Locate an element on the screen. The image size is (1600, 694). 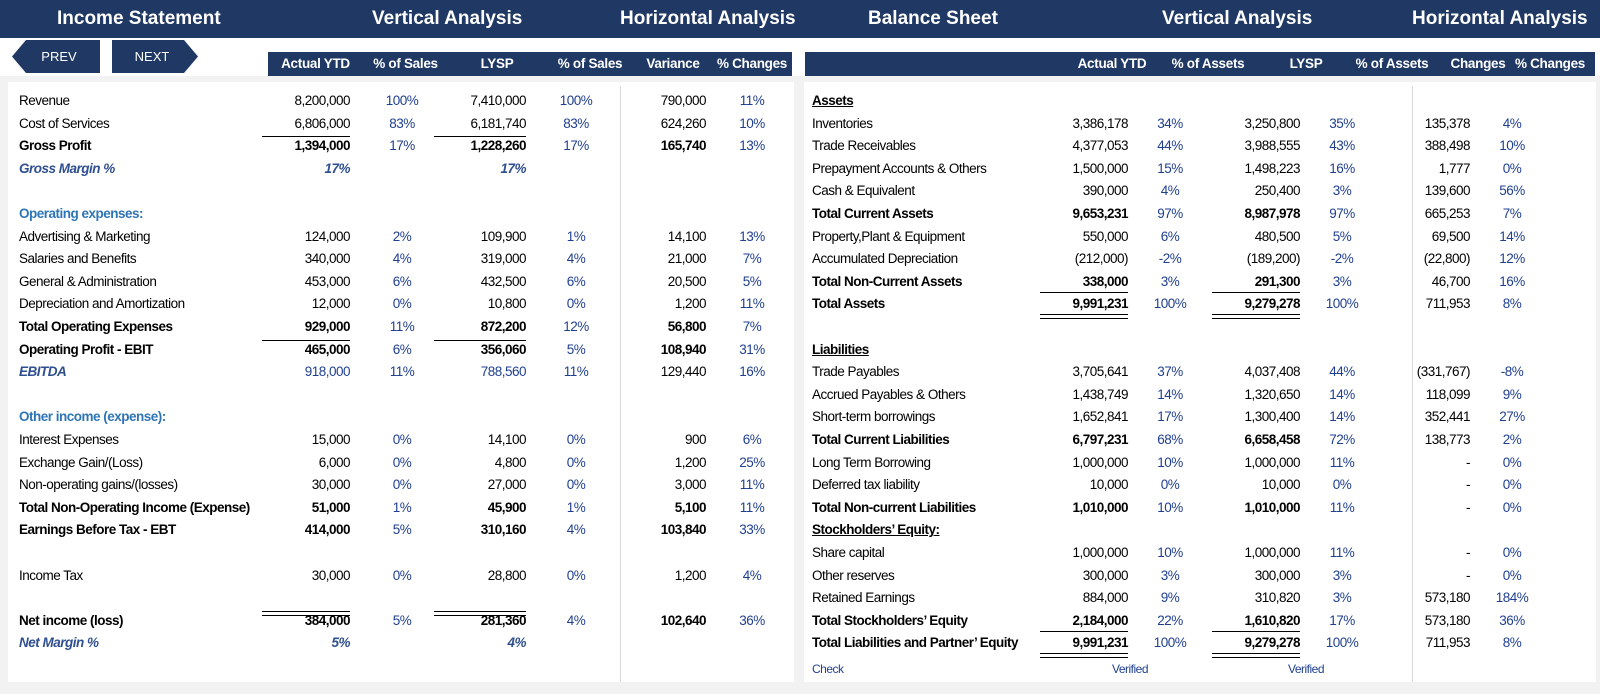
cell-v: - is located at coordinates (1468, 552).